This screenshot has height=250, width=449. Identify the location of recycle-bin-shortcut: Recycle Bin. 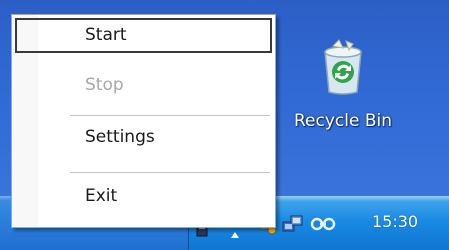
(343, 93).